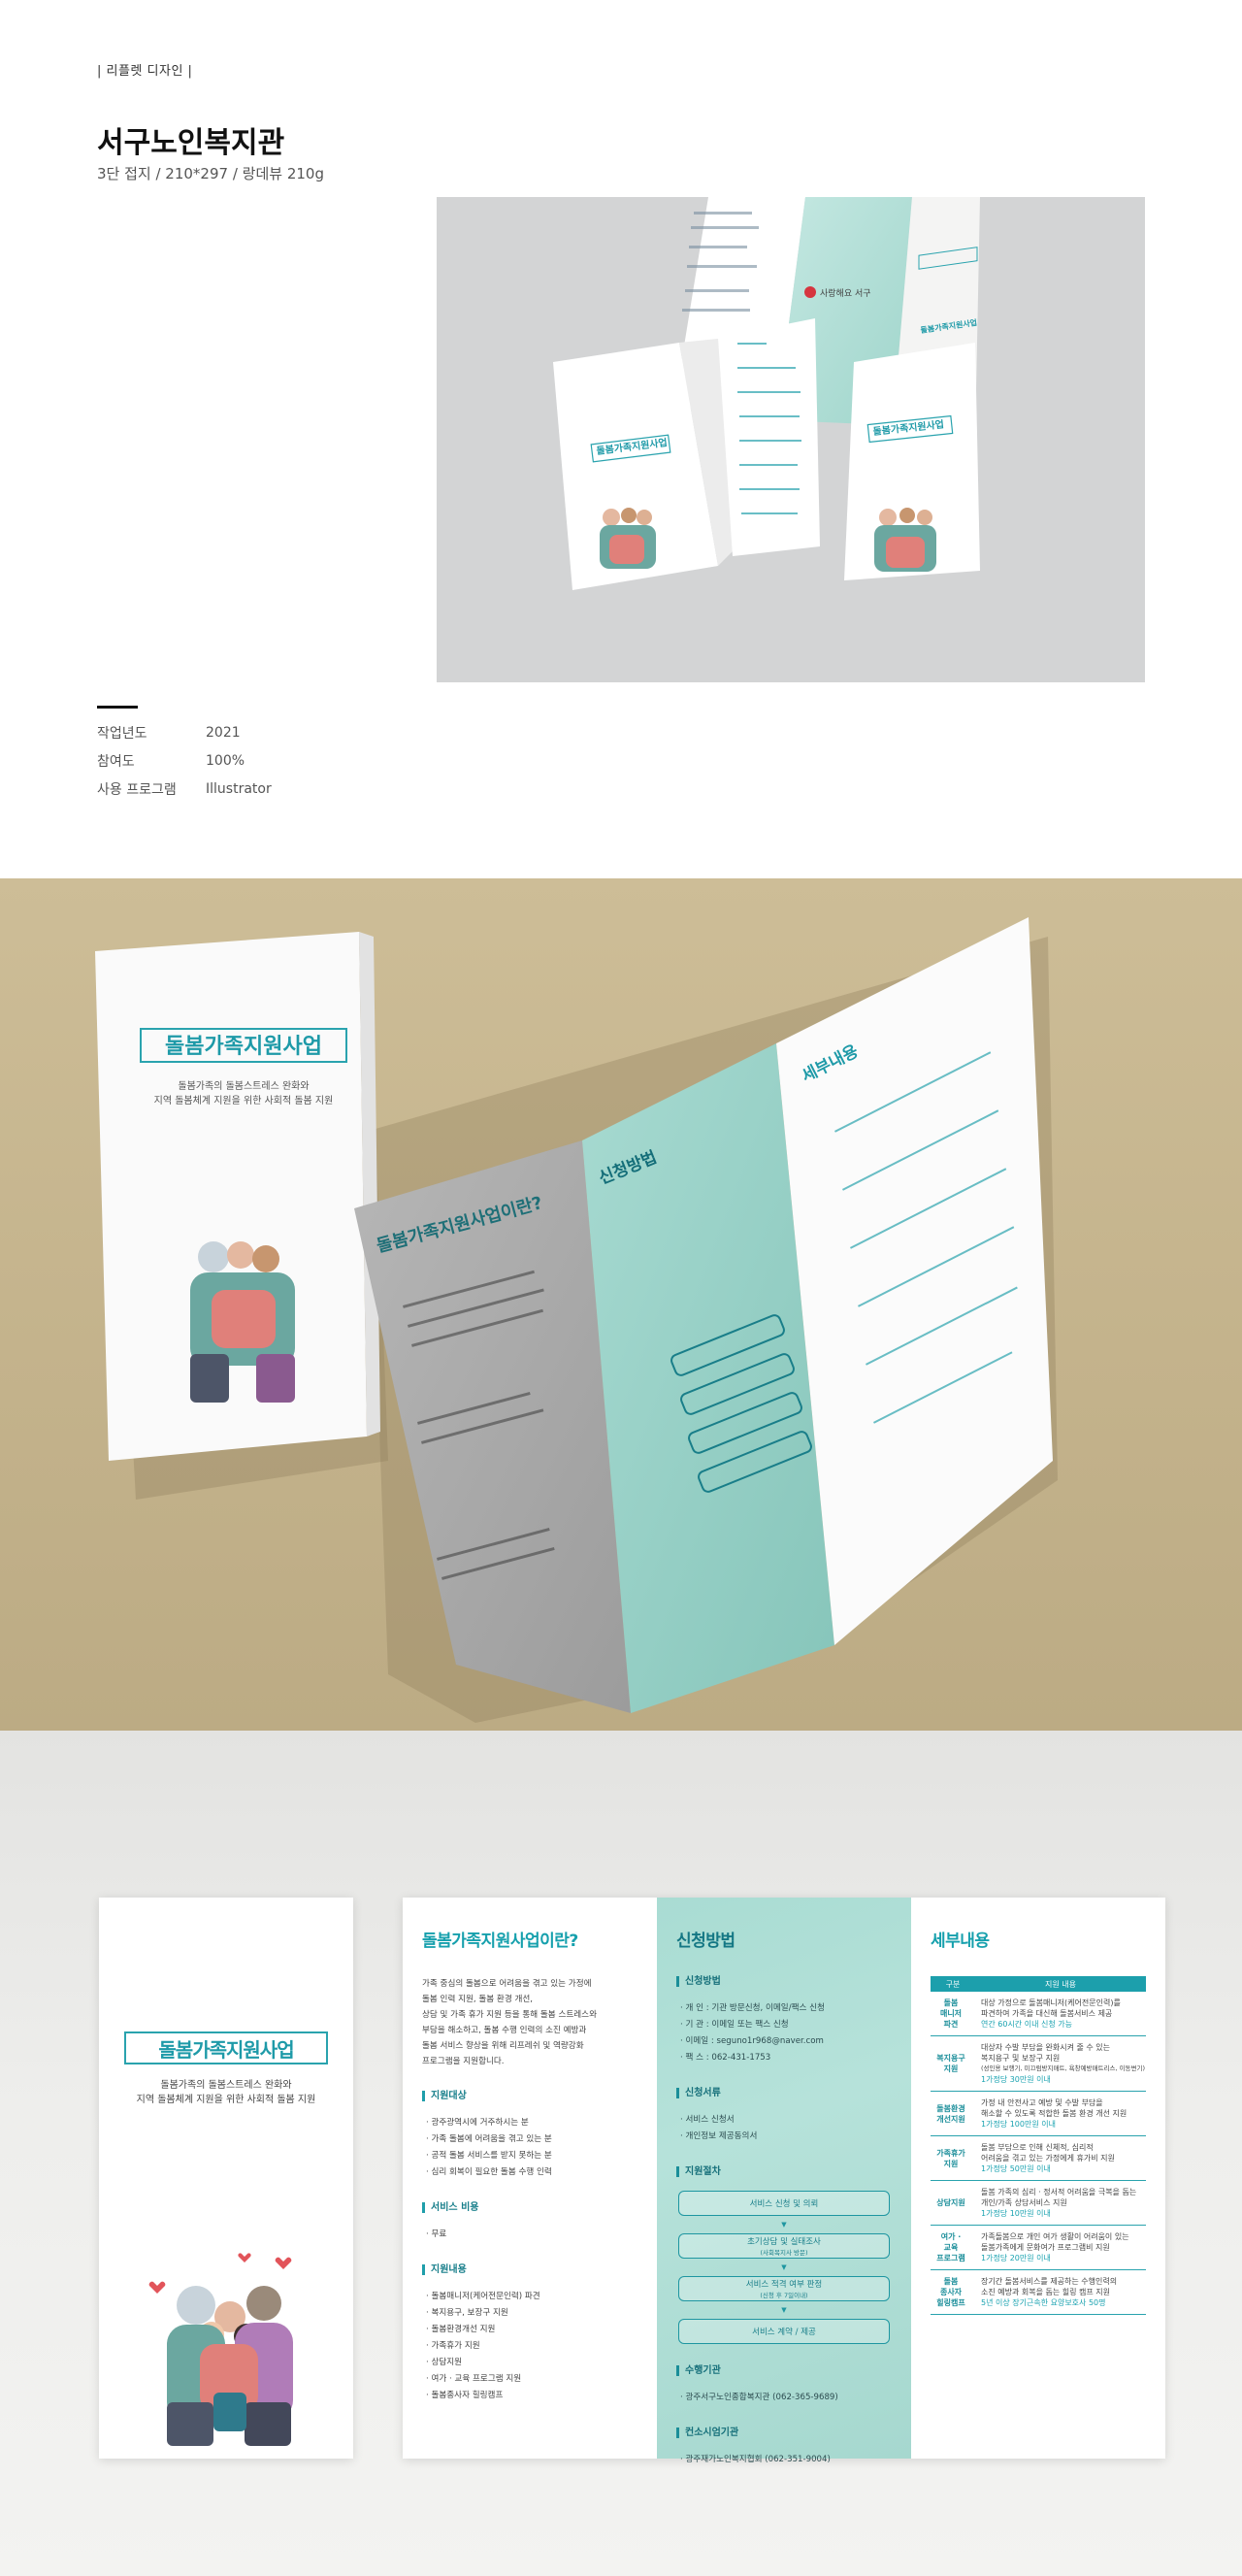  Describe the element at coordinates (707, 2120) in the screenshot. I see `list-item: · 서비스 신청서` at that location.